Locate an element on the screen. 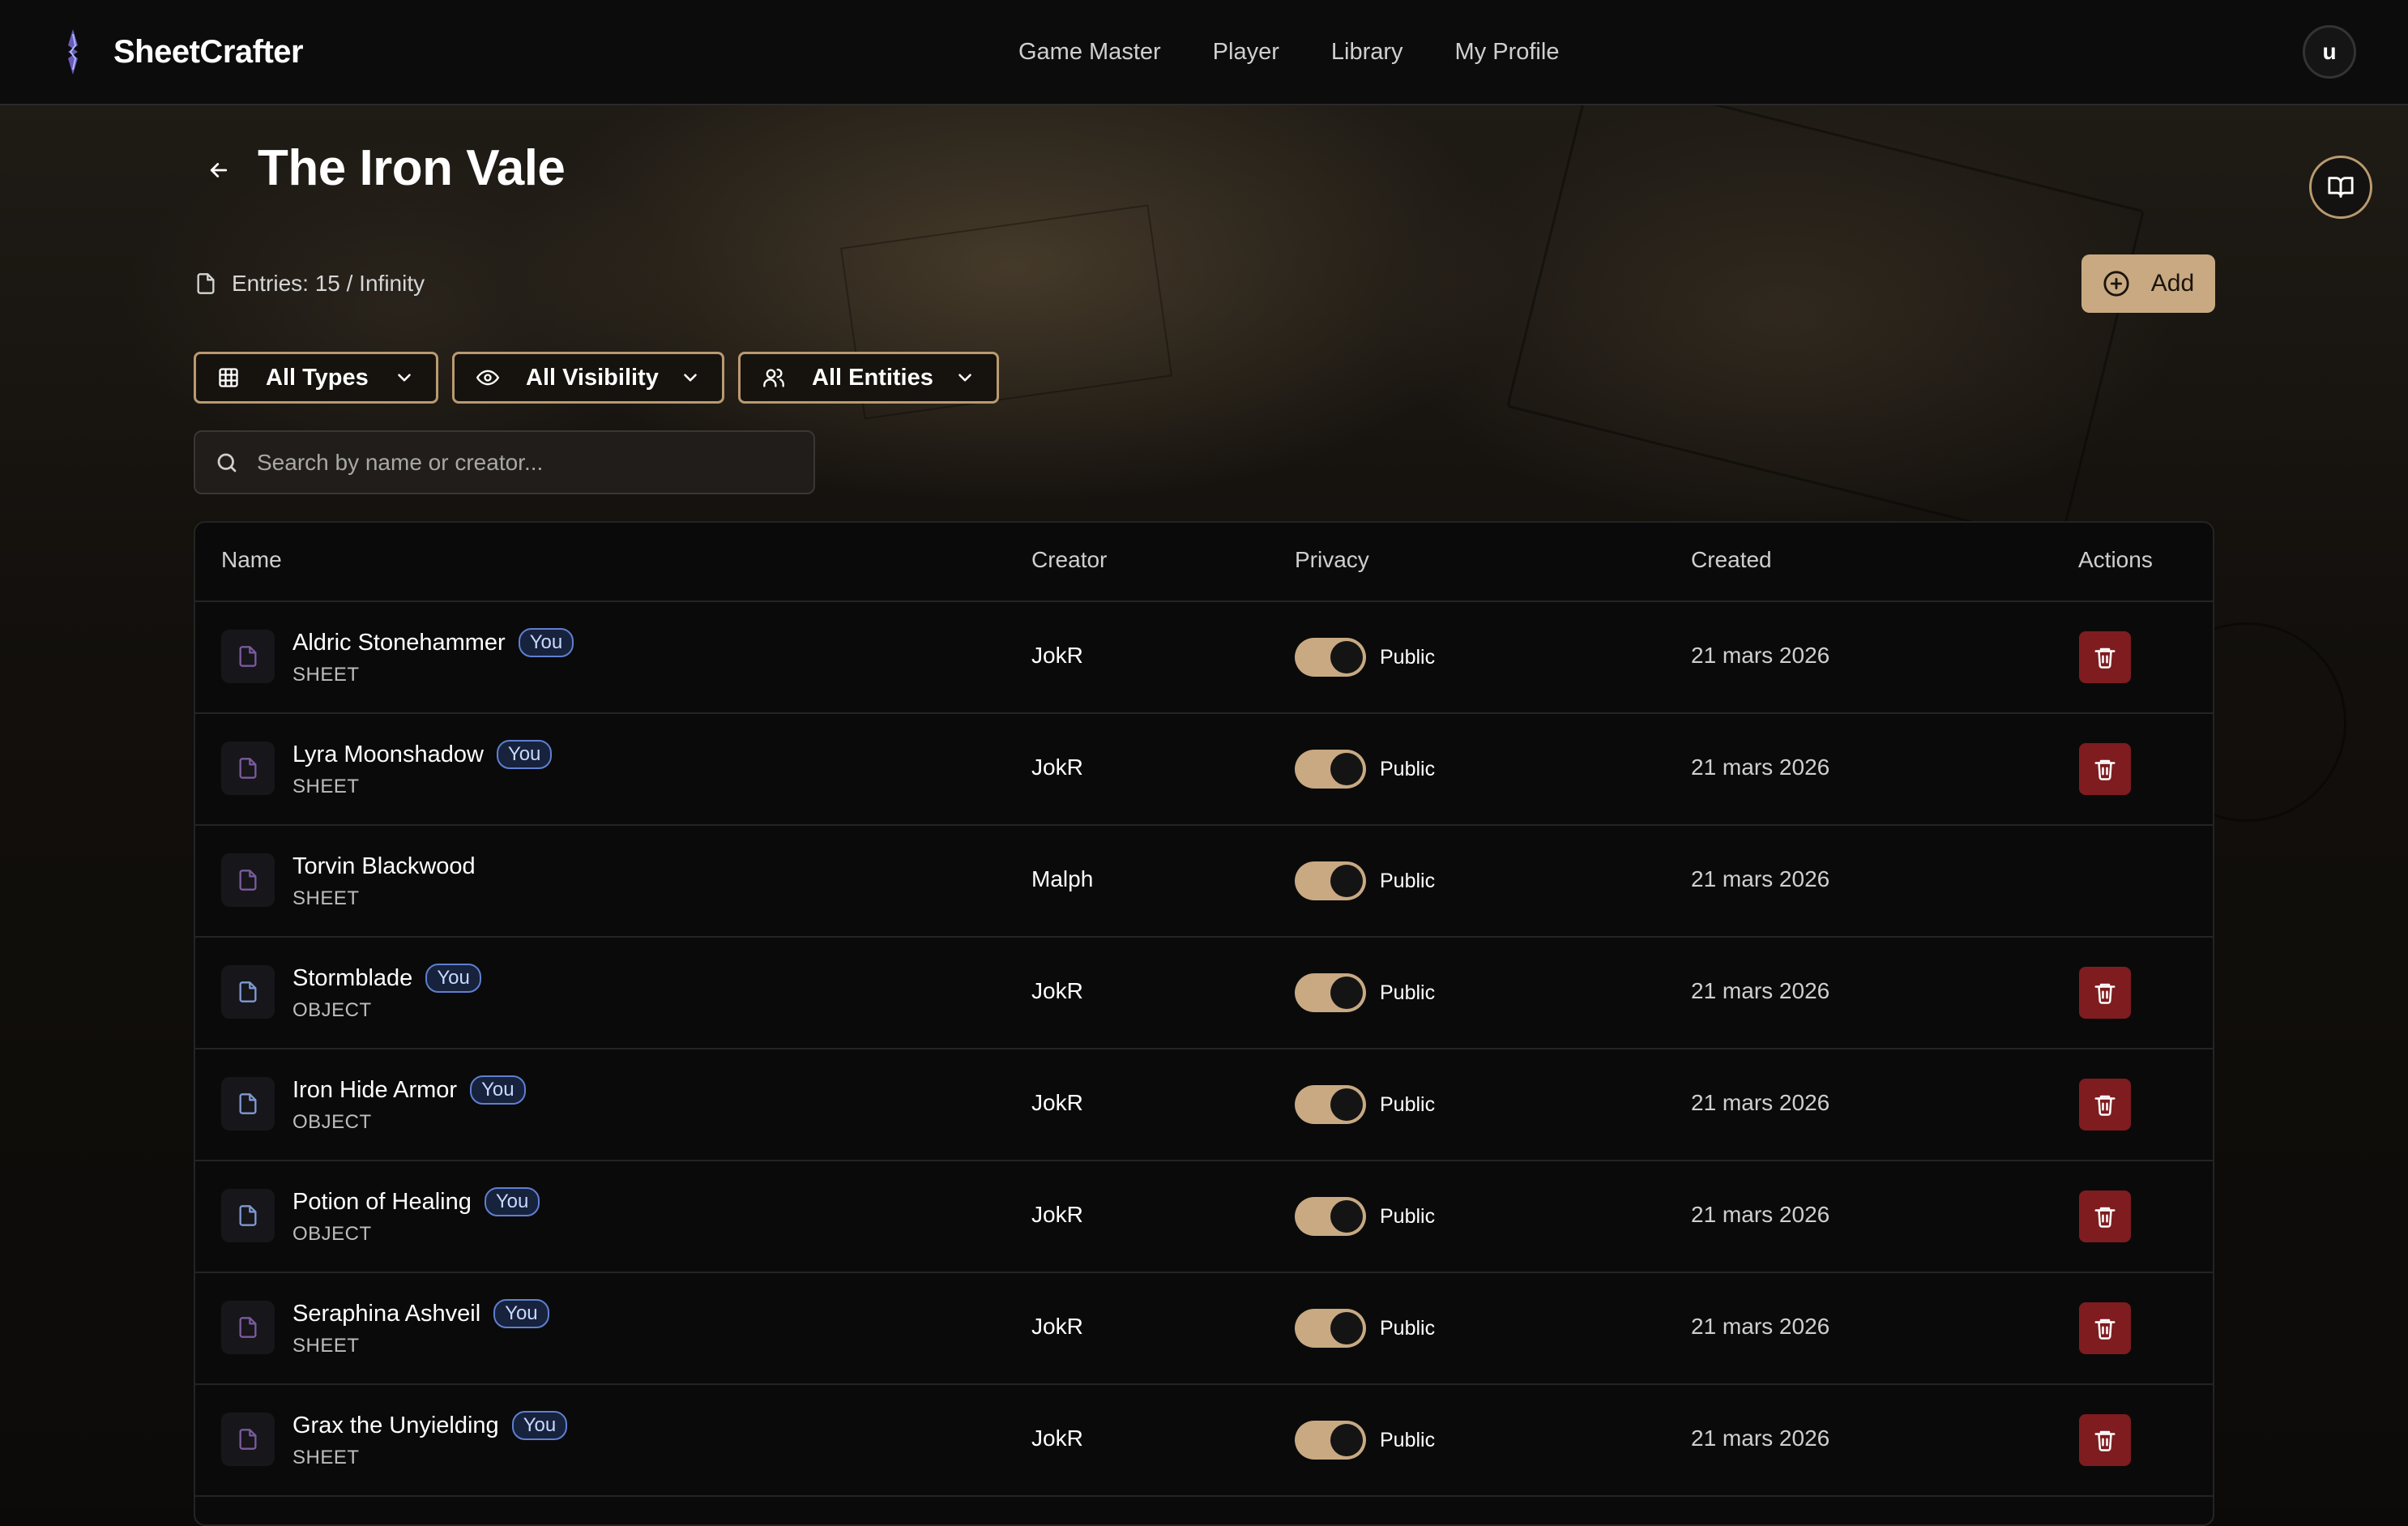 The image size is (2408, 1526). nav-library: Library is located at coordinates (1367, 52).